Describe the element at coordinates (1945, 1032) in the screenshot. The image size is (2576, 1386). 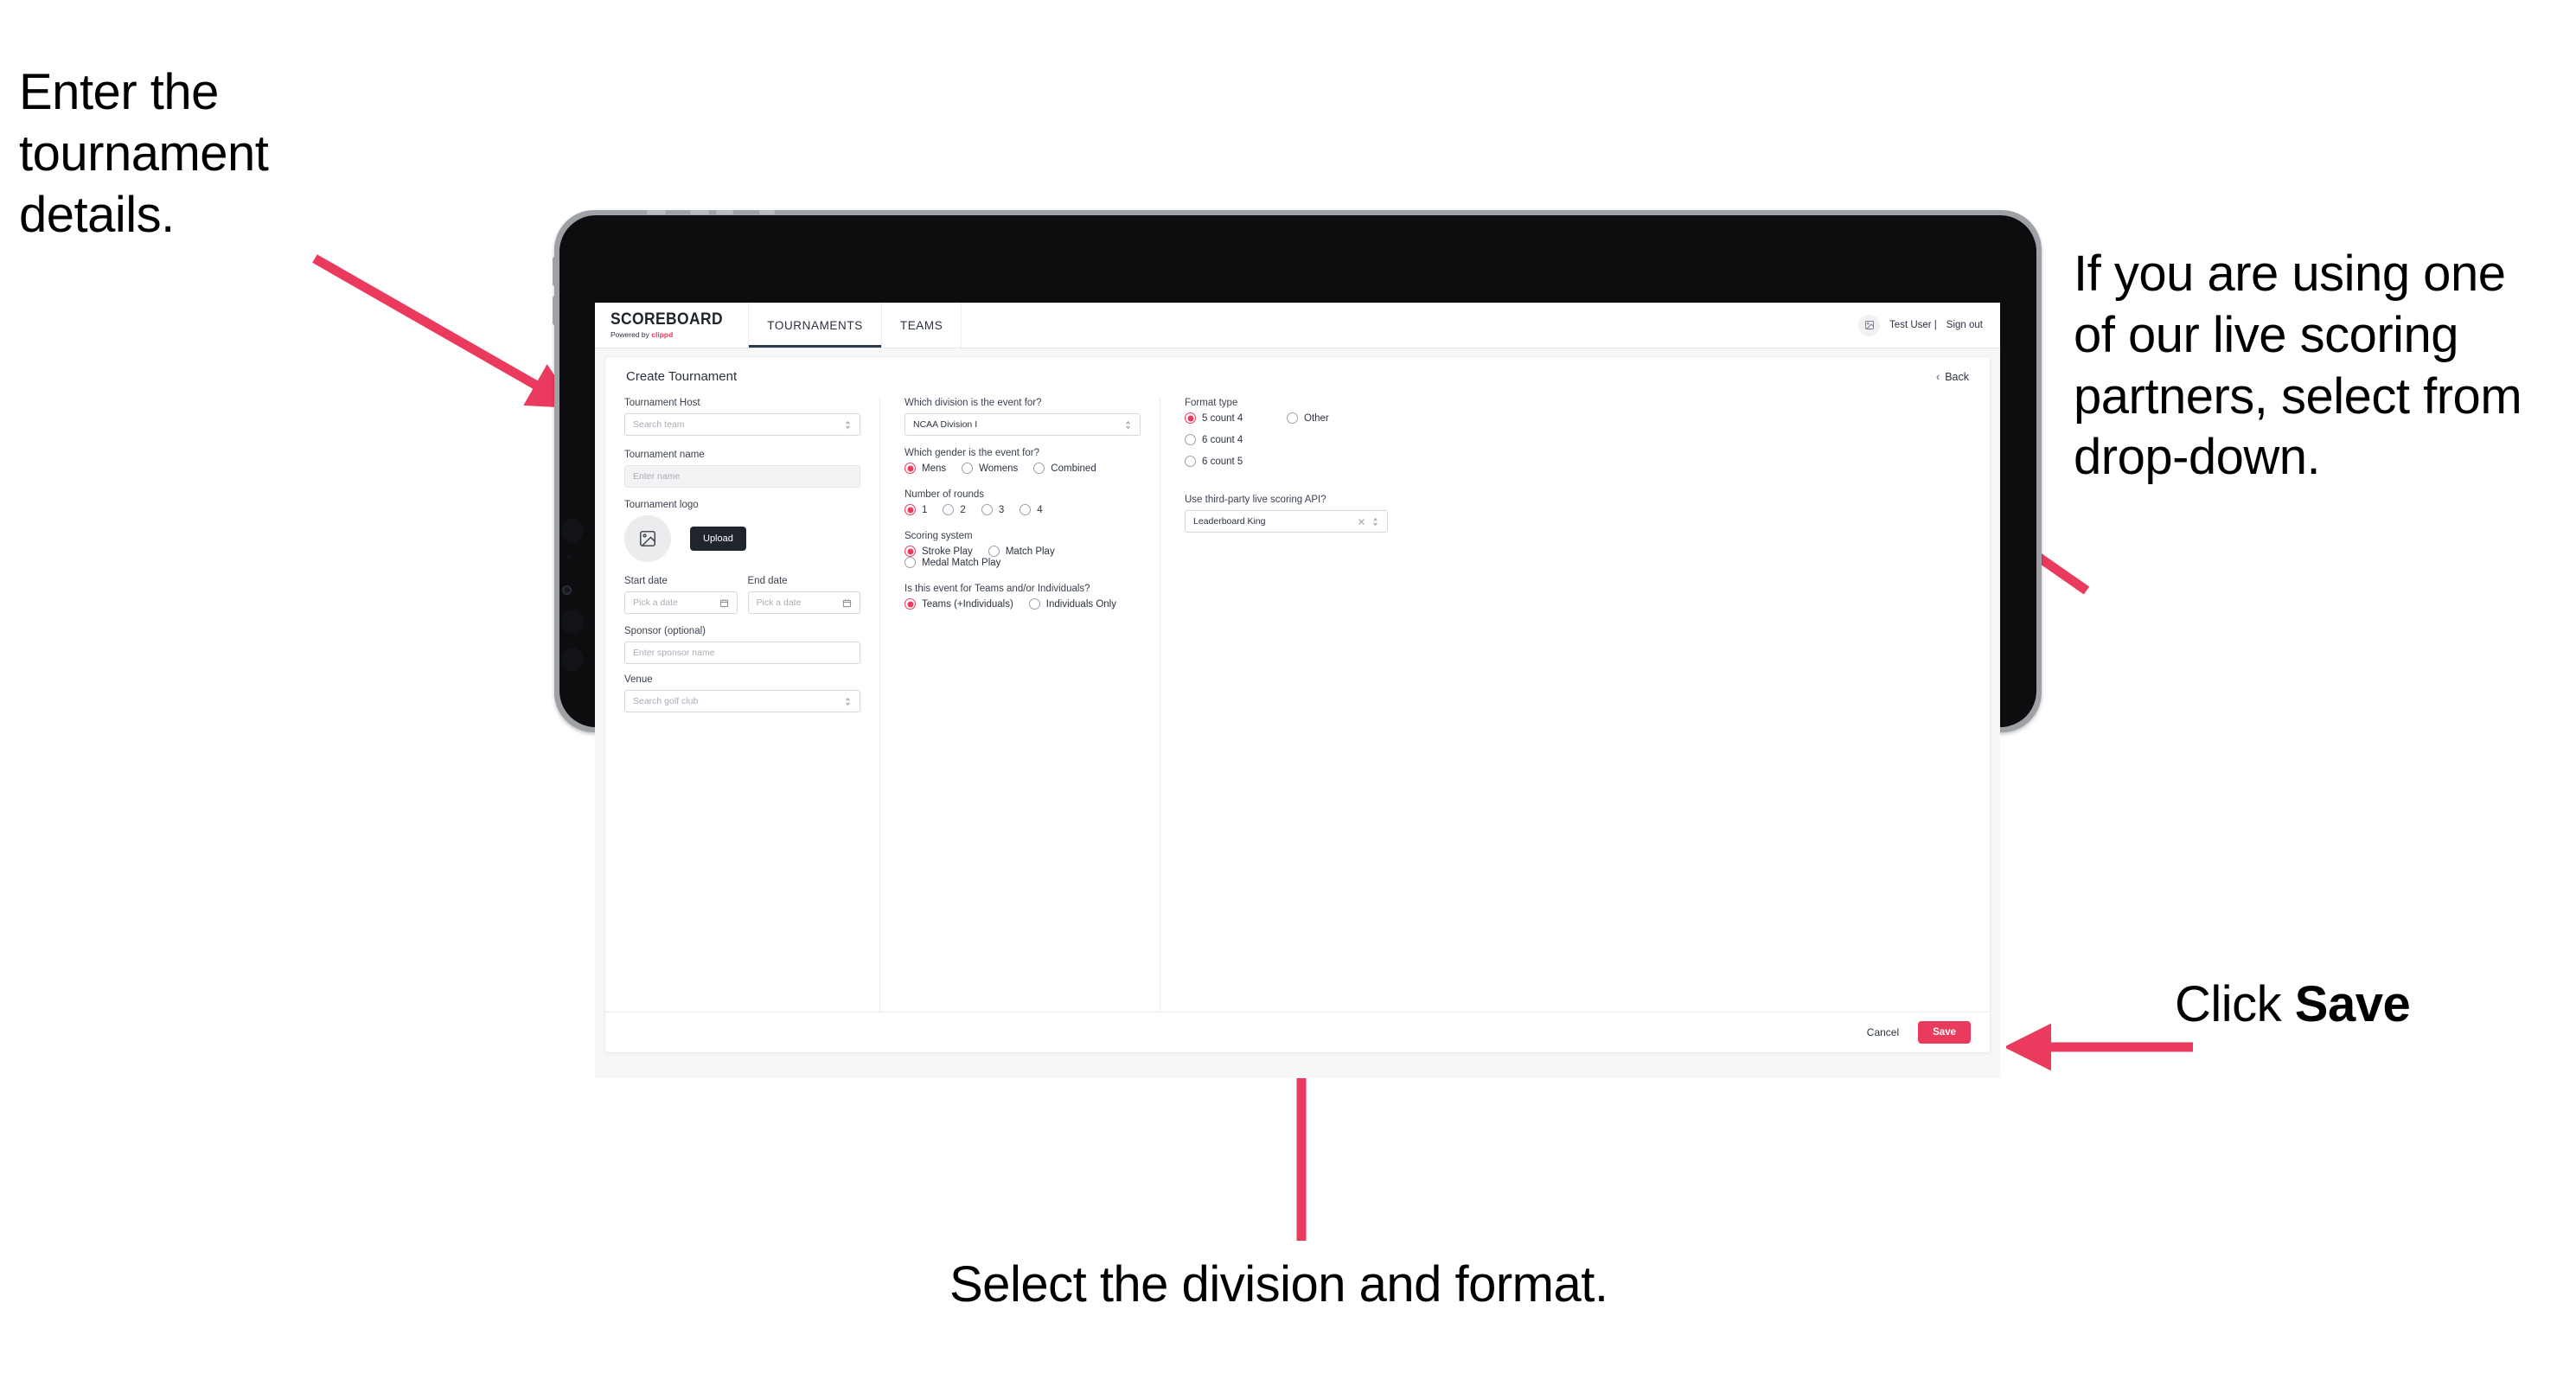
I see `save-button: Save` at that location.